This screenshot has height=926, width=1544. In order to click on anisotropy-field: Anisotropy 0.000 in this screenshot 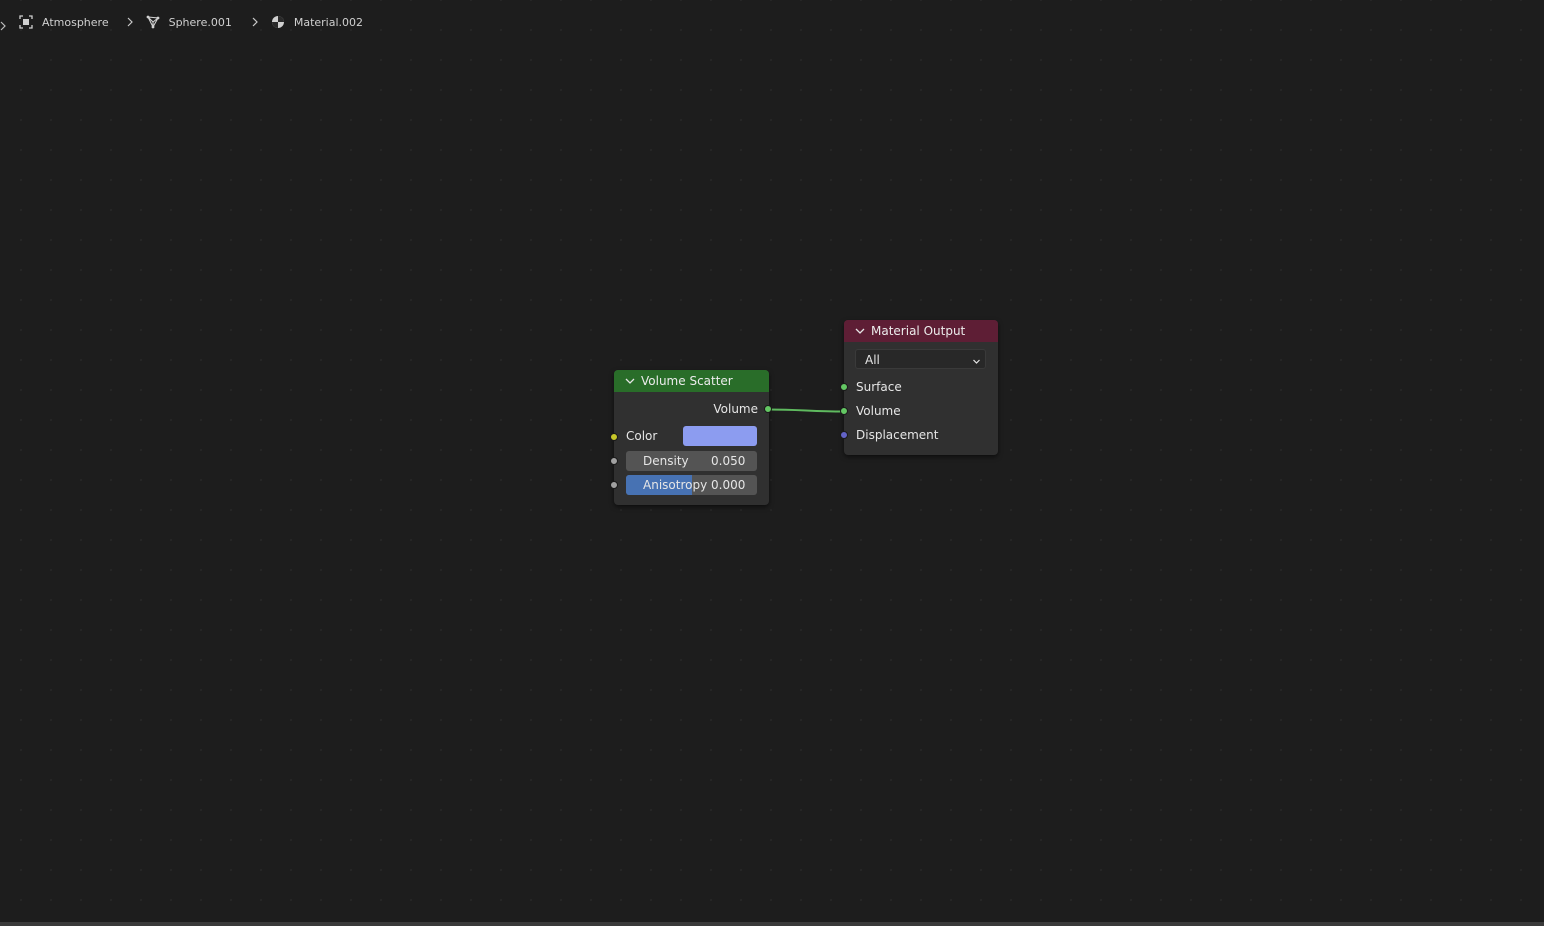, I will do `click(691, 485)`.